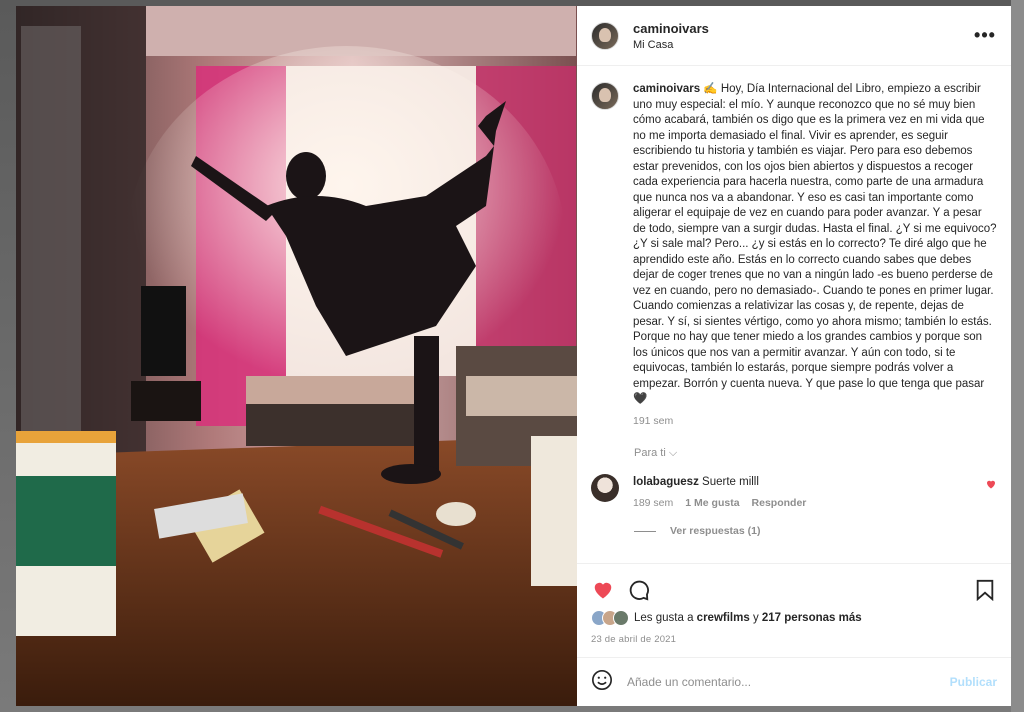  Describe the element at coordinates (602, 682) in the screenshot. I see `emoji-icon` at that location.